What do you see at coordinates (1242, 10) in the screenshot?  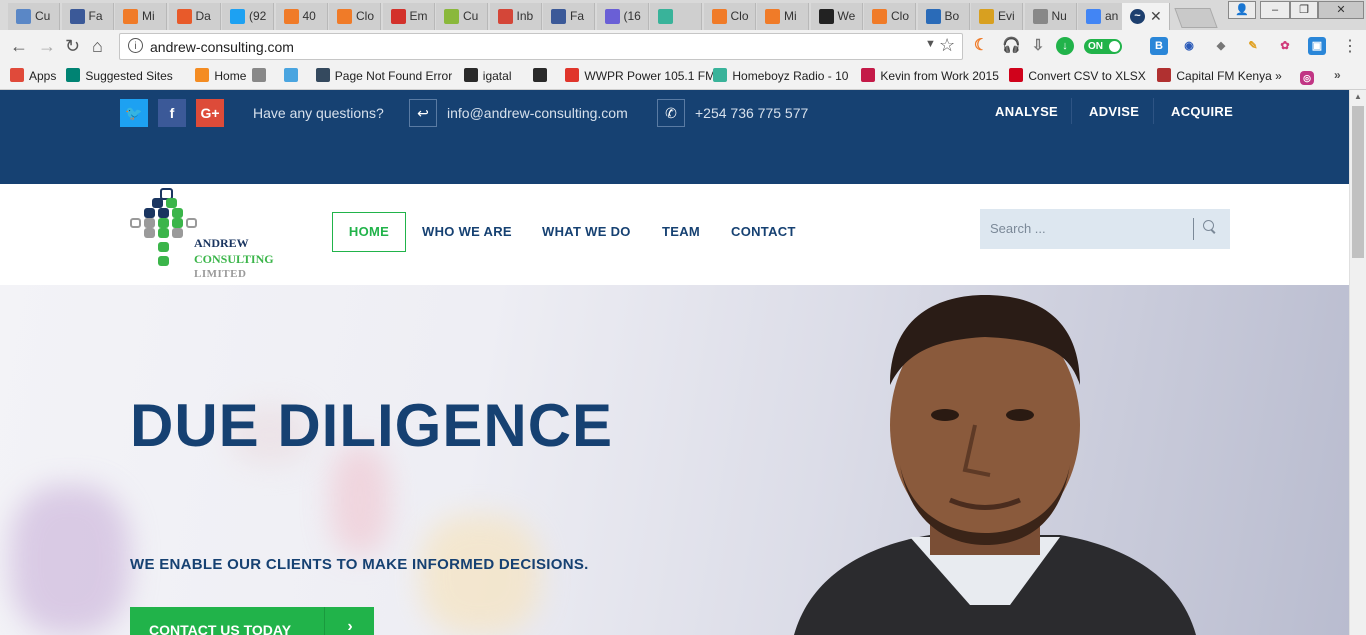 I see `profile-button: 👤` at bounding box center [1242, 10].